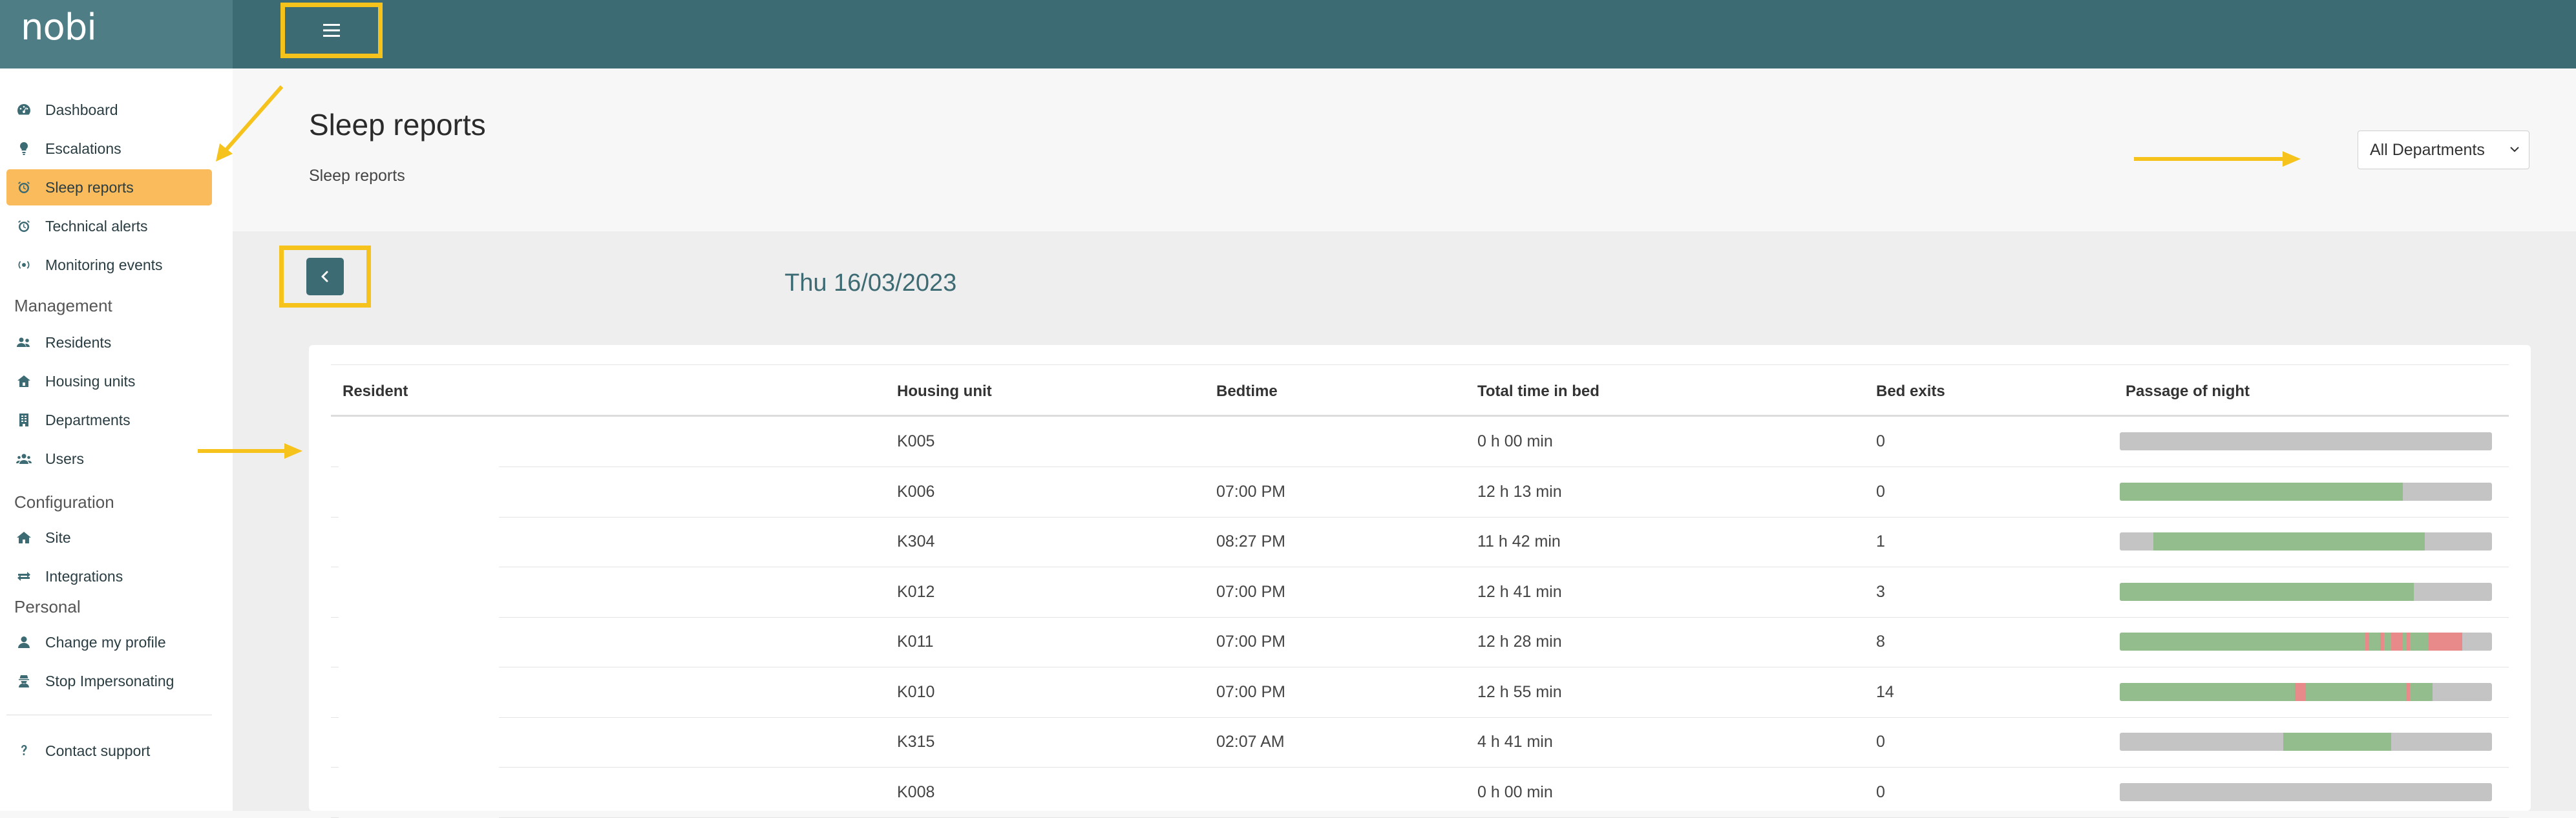 The width and height of the screenshot is (2576, 818). I want to click on annotation-arrow-resident, so click(250, 451).